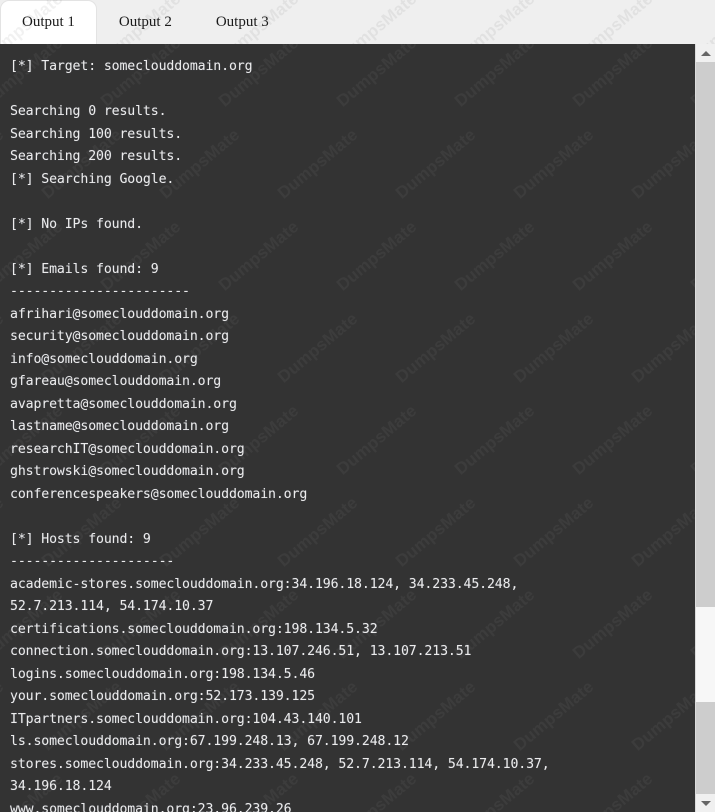 The image size is (715, 812). I want to click on tab-list: Output 1 Output 2 Output 3, so click(145, 22).